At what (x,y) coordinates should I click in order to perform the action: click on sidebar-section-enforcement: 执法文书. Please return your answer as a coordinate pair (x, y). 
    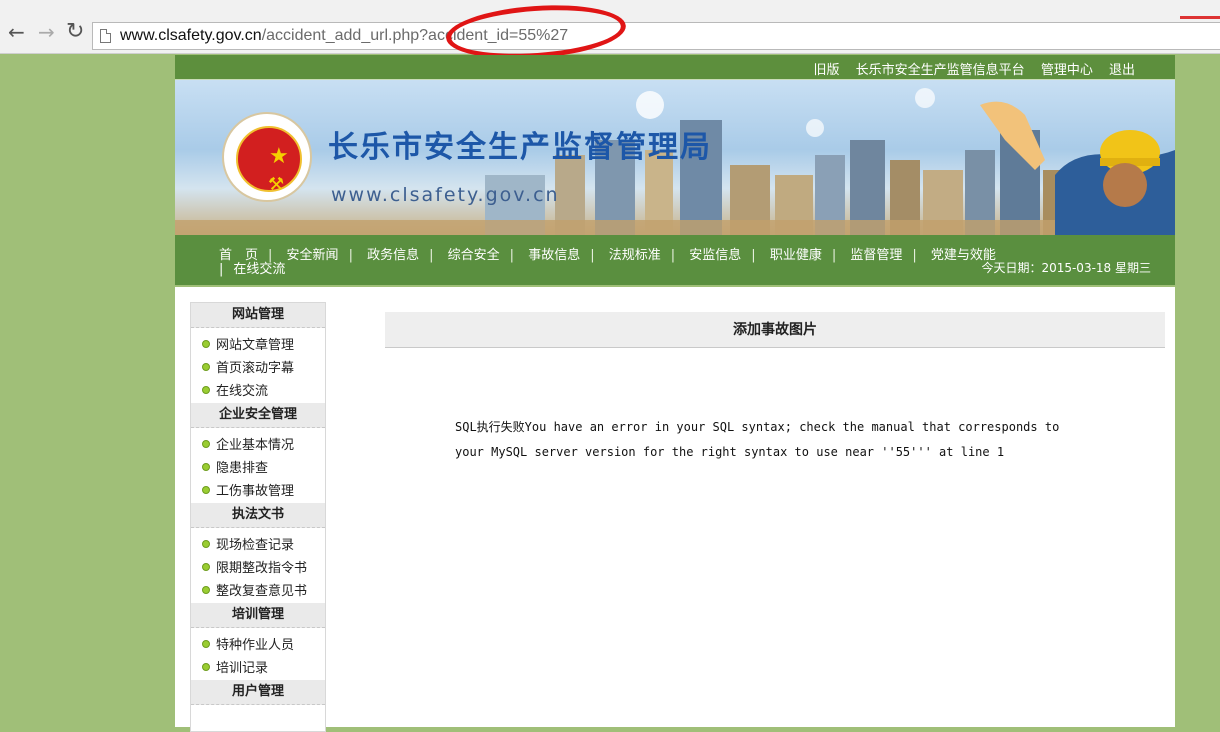
    Looking at the image, I should click on (258, 515).